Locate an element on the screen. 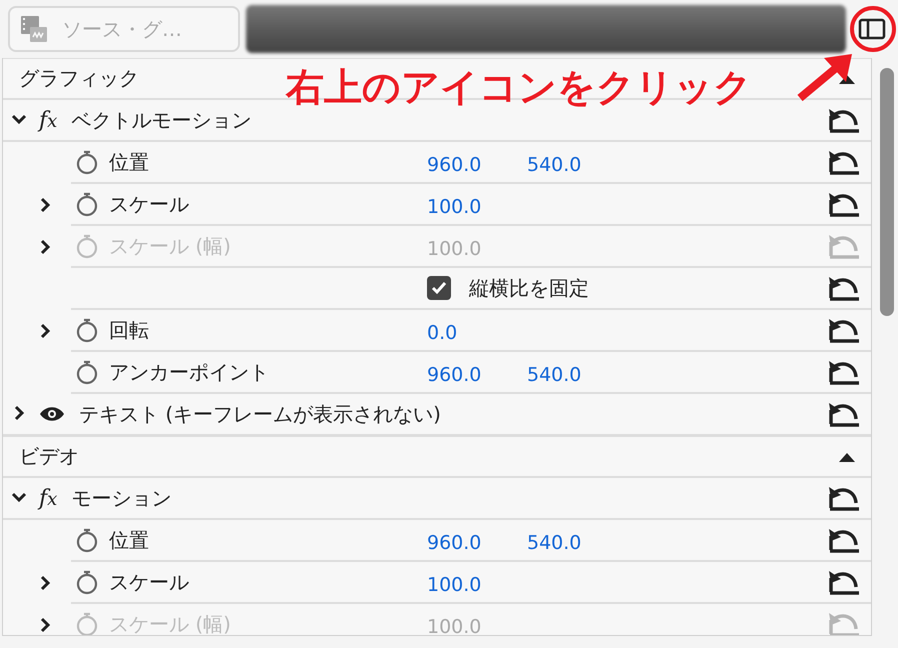 The width and height of the screenshot is (898, 648). eye-icon is located at coordinates (52, 414).